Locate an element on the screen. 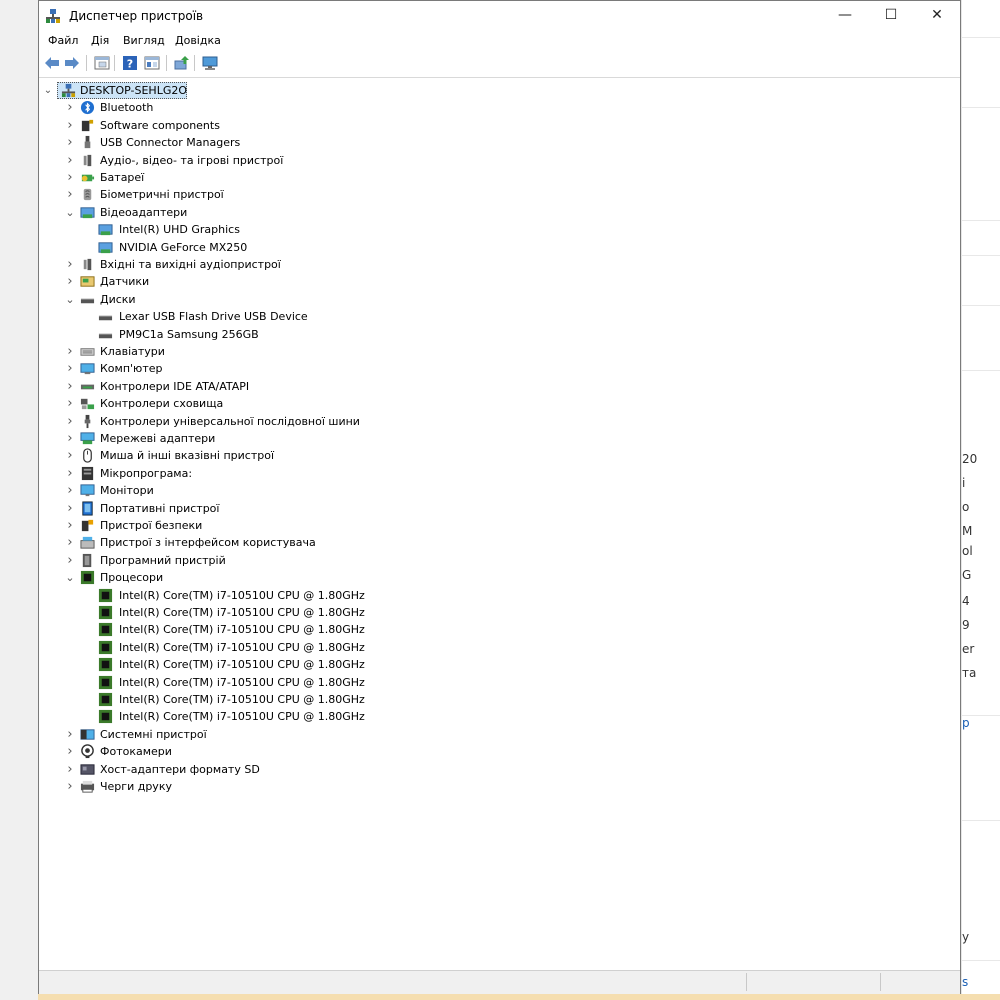 The width and height of the screenshot is (1000, 1000). tree-device: PM9C1a Samsung 256GB is located at coordinates (339, 334).